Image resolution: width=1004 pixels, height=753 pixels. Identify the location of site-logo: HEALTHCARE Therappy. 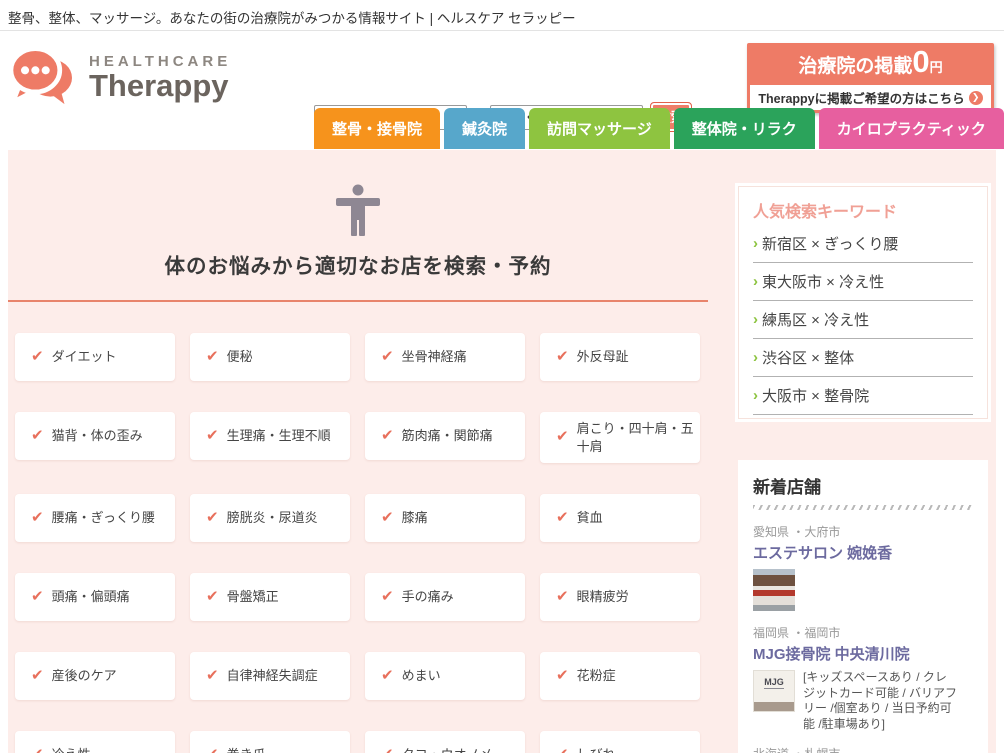
(119, 77).